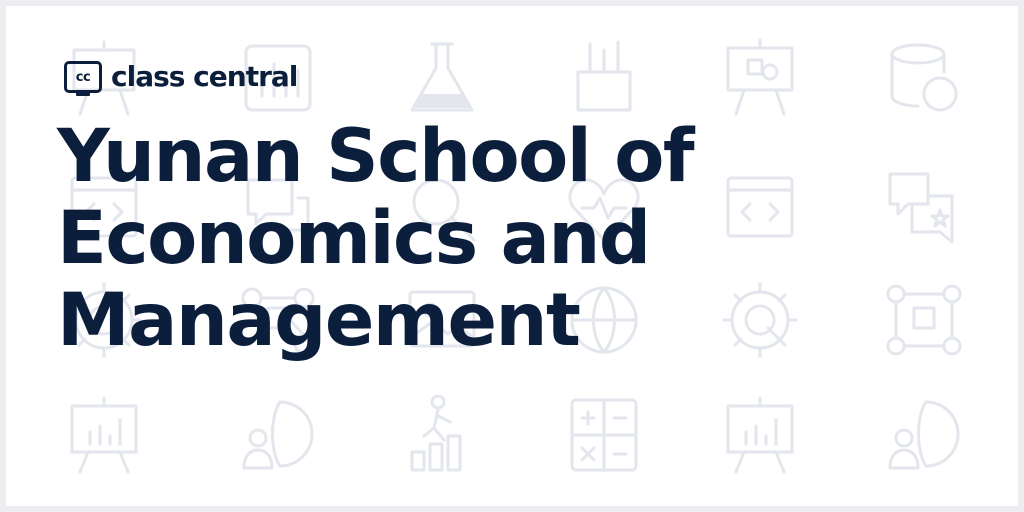 Image resolution: width=1024 pixels, height=512 pixels. I want to click on calculator-icon, so click(604, 435).